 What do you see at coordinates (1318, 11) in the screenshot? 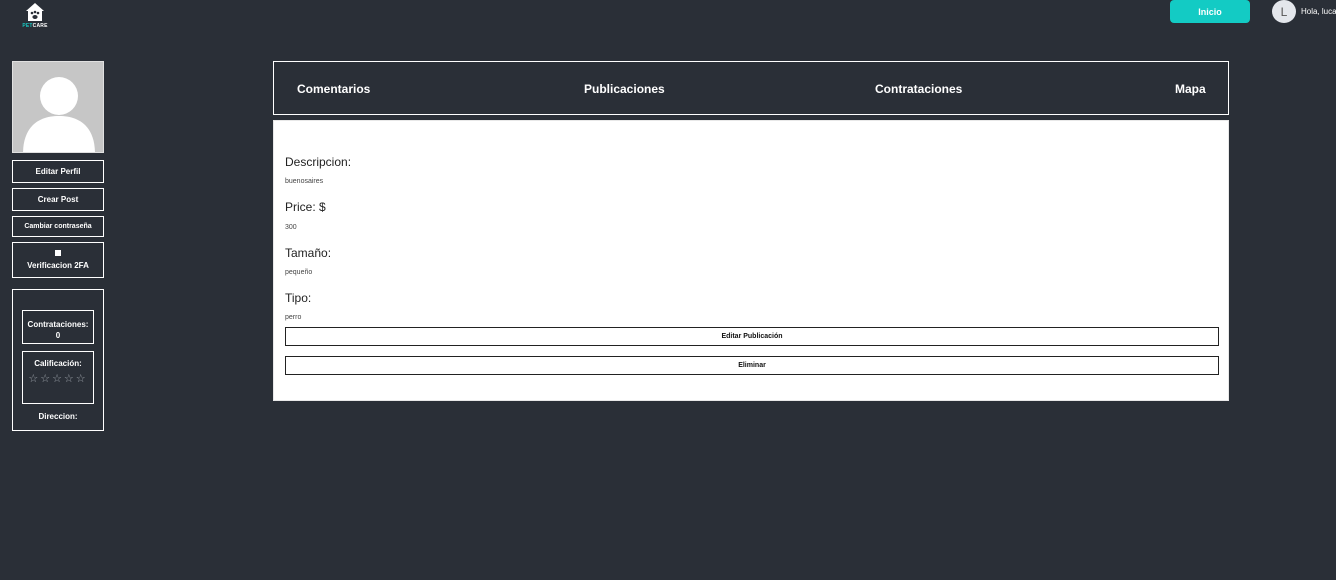
I see `greeting-text: Hola, lucas` at bounding box center [1318, 11].